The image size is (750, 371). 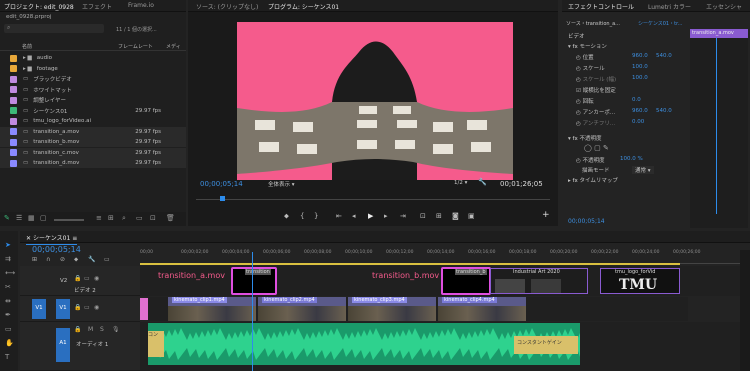 I want to click on project-item: ▸ ▆ audio, so click(x=93, y=58).